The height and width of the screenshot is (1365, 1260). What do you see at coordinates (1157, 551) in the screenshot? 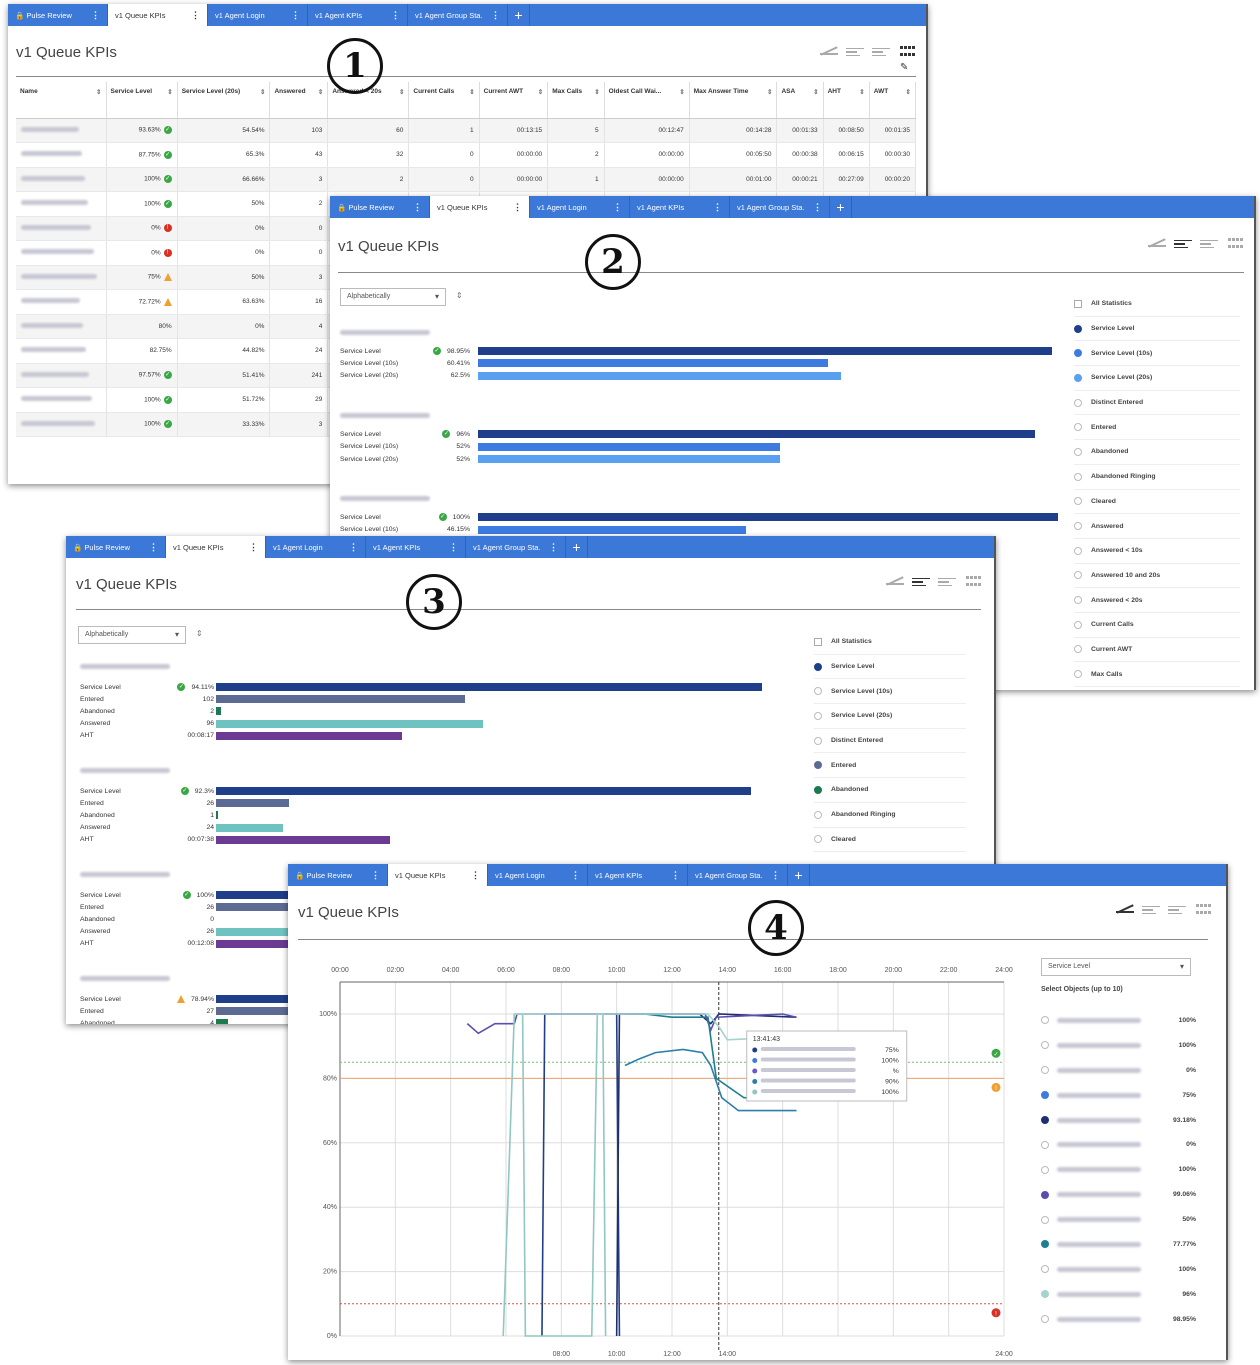
I see `legend-item: Answered < 10s` at bounding box center [1157, 551].